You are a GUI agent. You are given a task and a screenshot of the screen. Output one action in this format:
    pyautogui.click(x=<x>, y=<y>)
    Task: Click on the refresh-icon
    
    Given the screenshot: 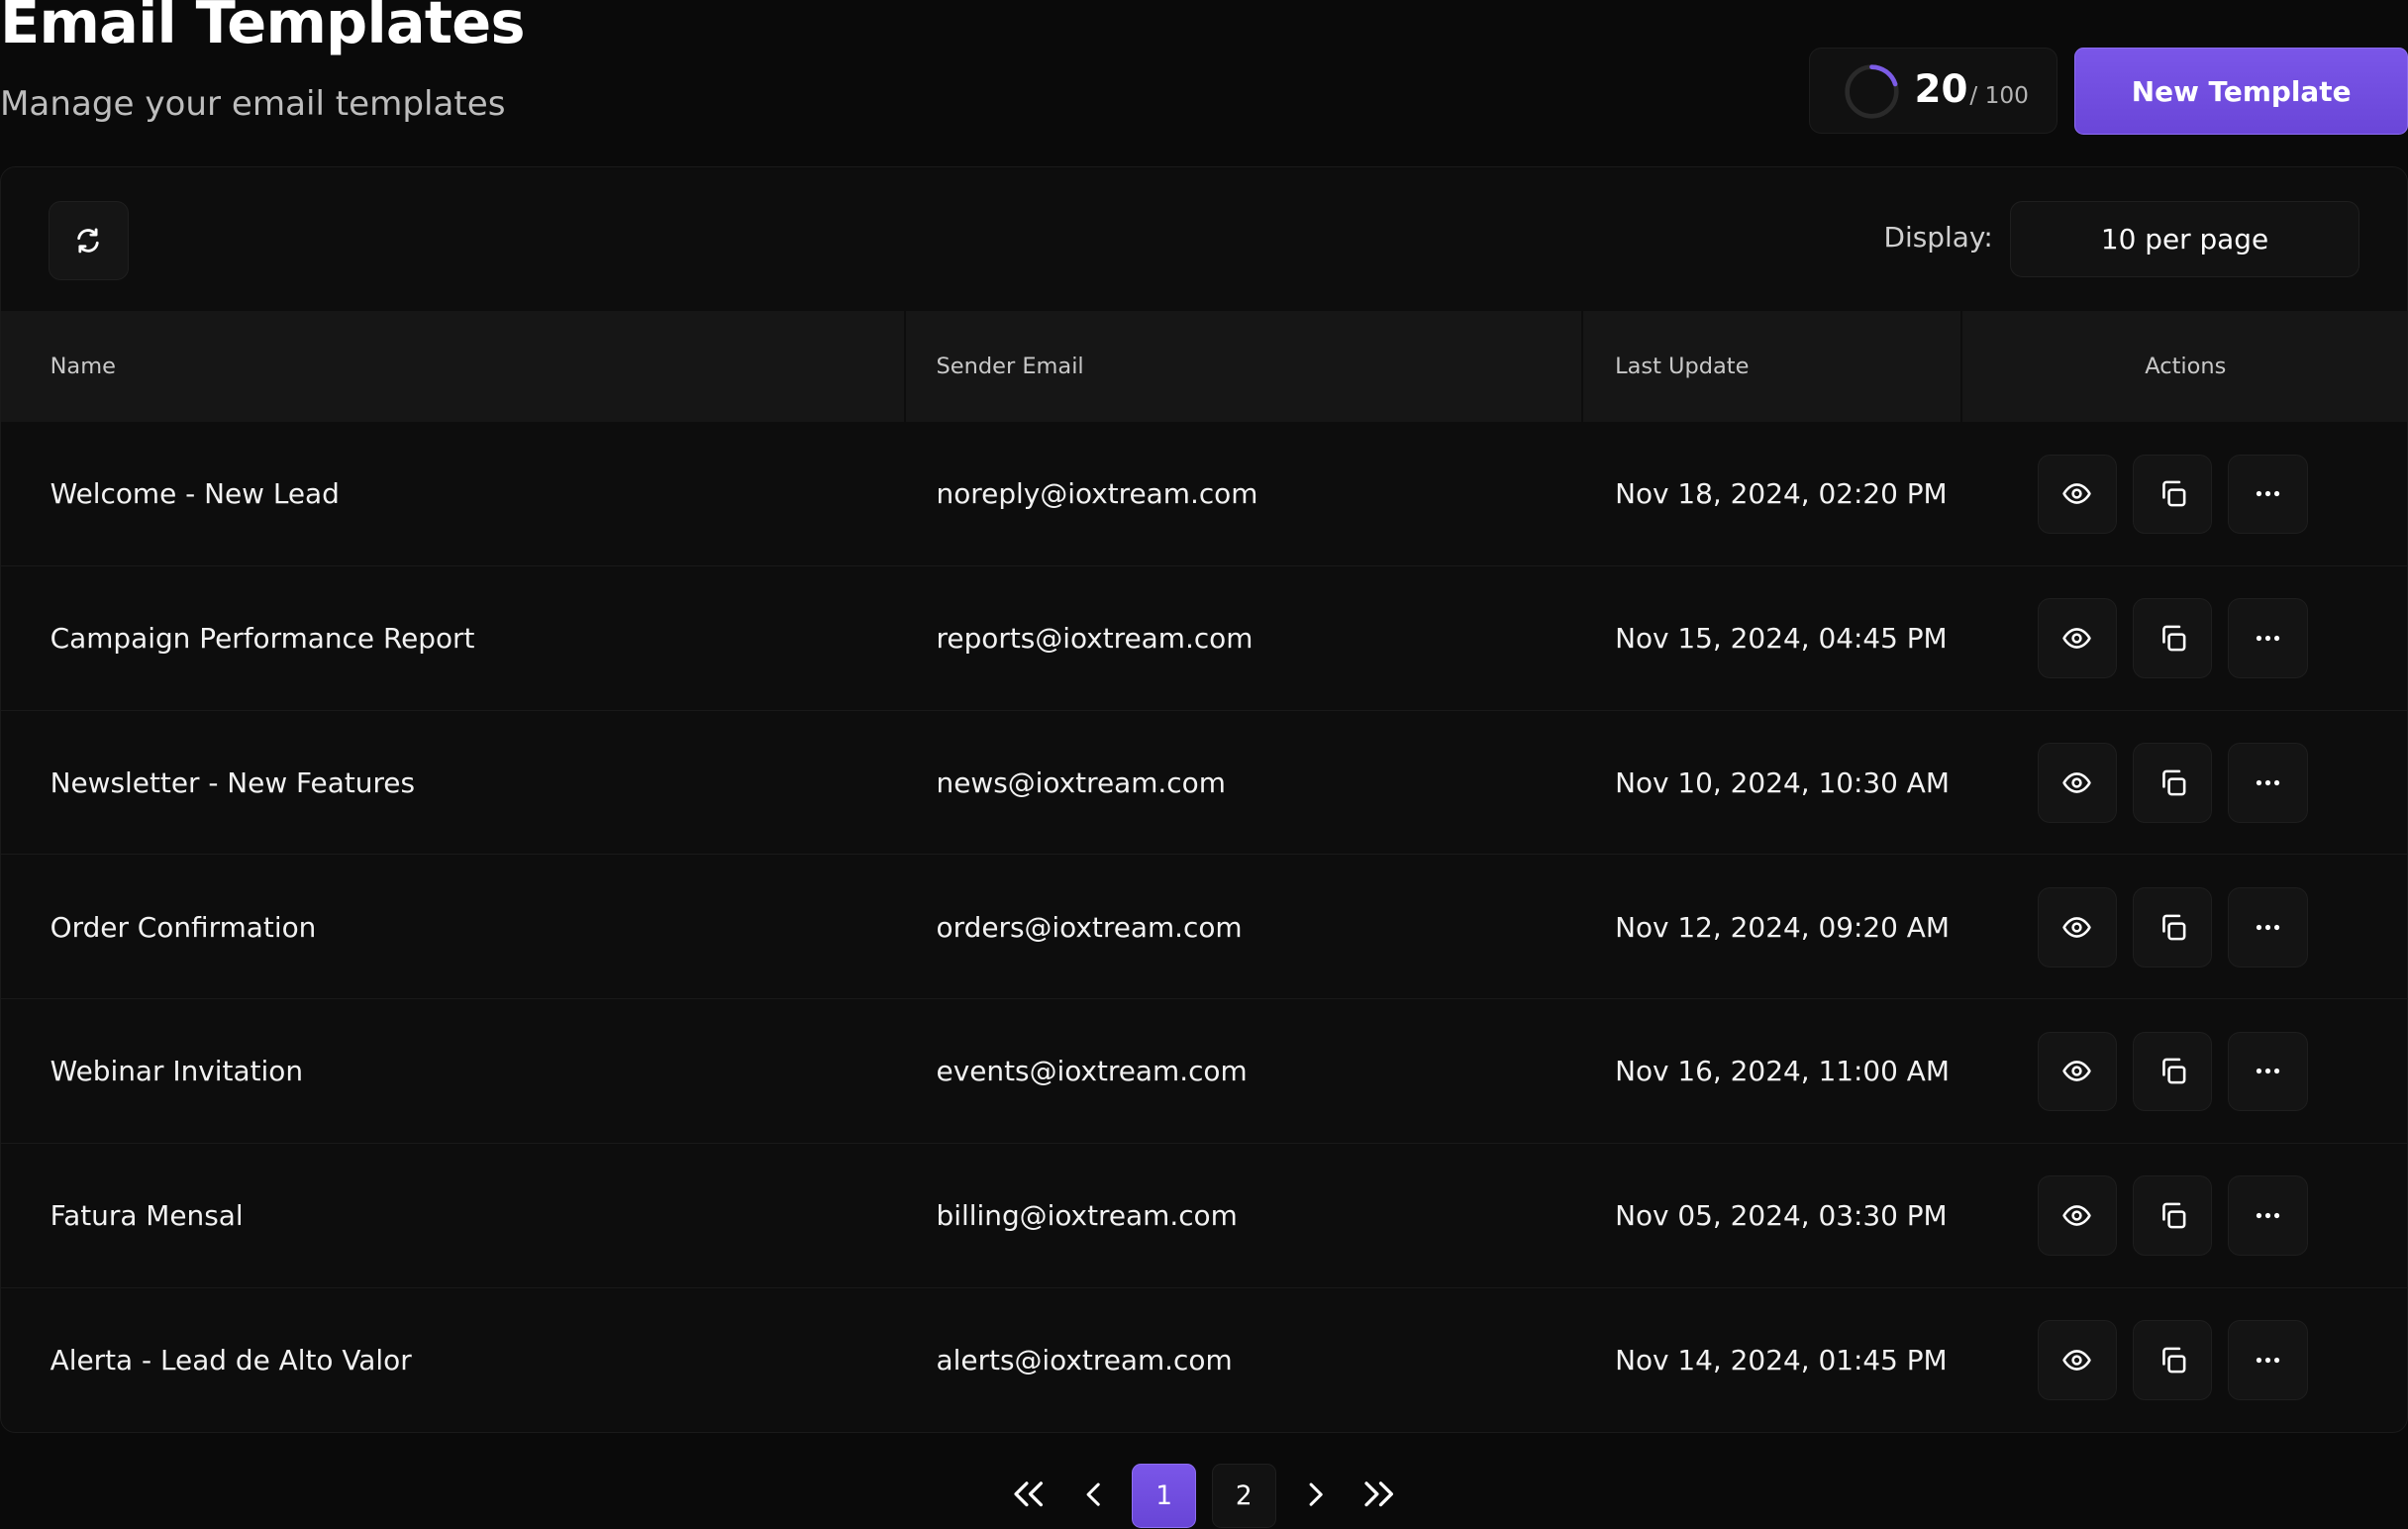 What is the action you would take?
    pyautogui.click(x=88, y=241)
    